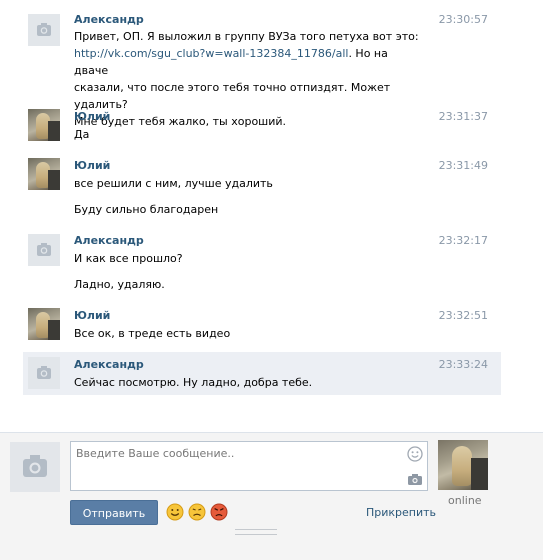 The image size is (543, 560). Describe the element at coordinates (82, 134) in the screenshot. I see `message-line: Да` at that location.